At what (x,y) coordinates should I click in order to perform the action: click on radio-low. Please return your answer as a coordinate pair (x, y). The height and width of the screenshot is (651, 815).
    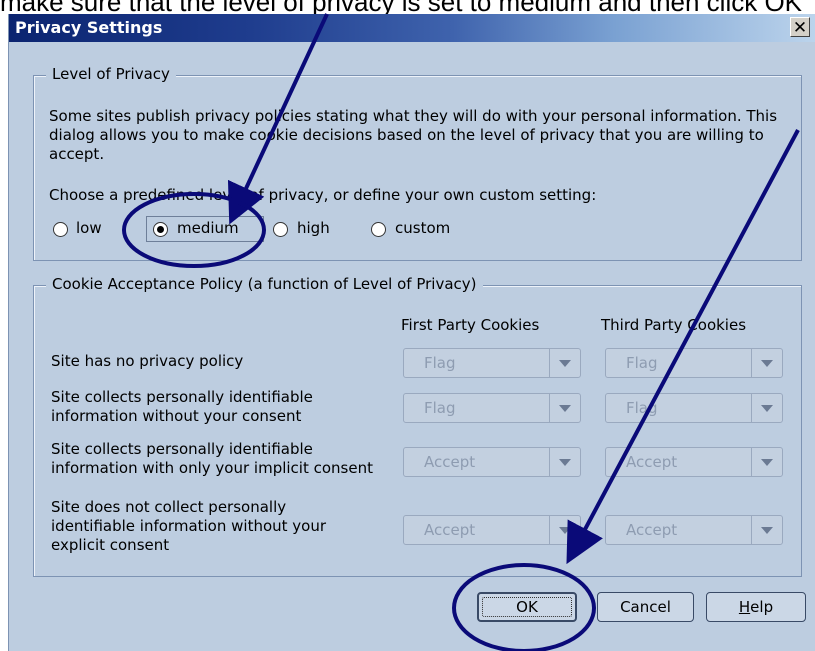
    Looking at the image, I should click on (60, 229).